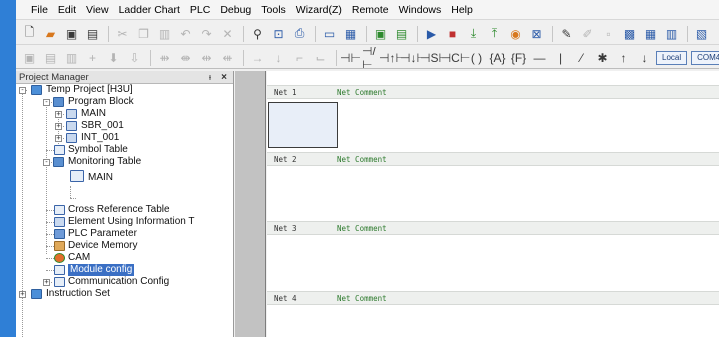 The image size is (719, 337). Describe the element at coordinates (125, 150) in the screenshot. I see `tree-item-symbol-table: Symbol Table` at that location.